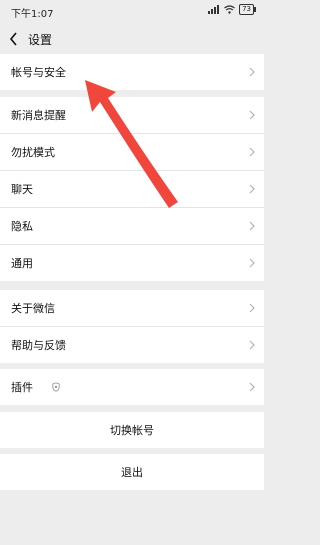 The image size is (320, 545). What do you see at coordinates (132, 152) in the screenshot?
I see `settings-item-do-not-disturb: 勿扰模式` at bounding box center [132, 152].